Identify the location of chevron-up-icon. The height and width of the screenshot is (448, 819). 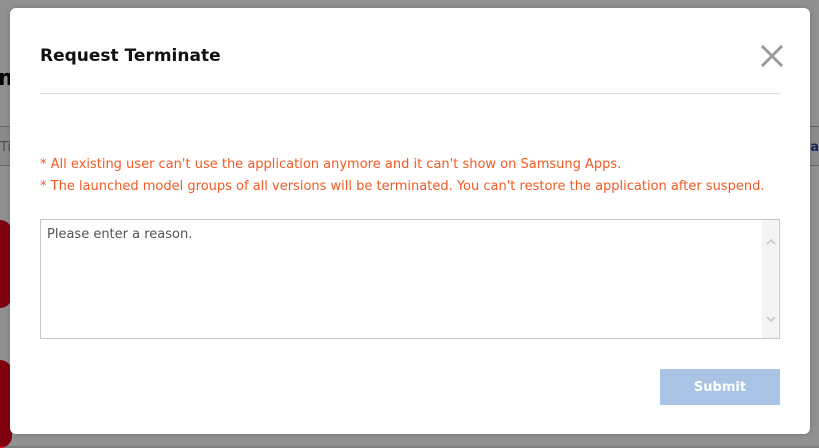
(770, 240).